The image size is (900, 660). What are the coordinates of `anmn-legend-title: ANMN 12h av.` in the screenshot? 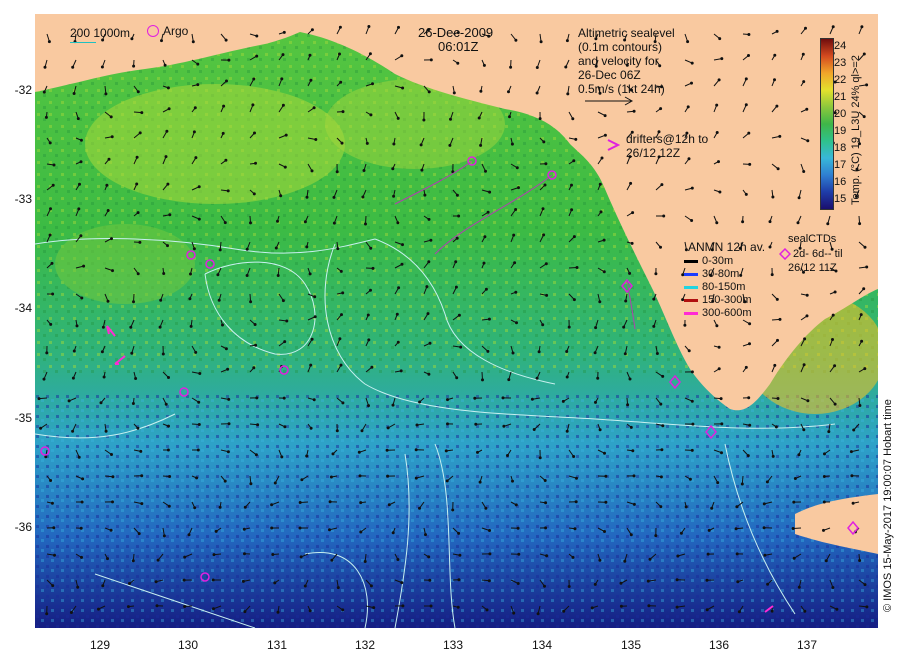 It's located at (727, 247).